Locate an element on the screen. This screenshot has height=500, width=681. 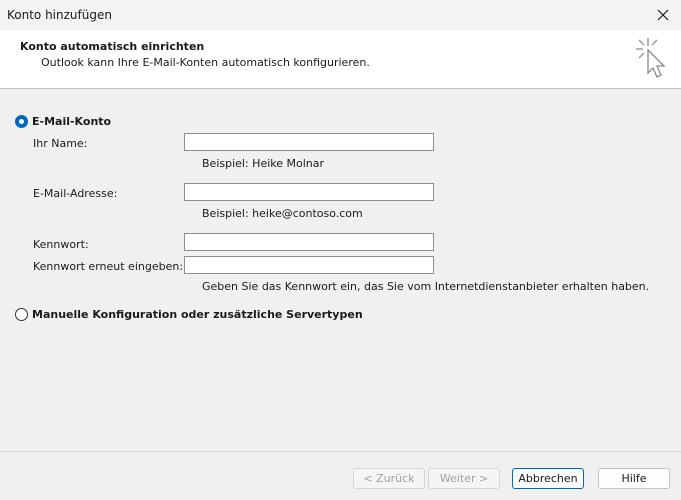
help-button: Hilfe is located at coordinates (634, 478).